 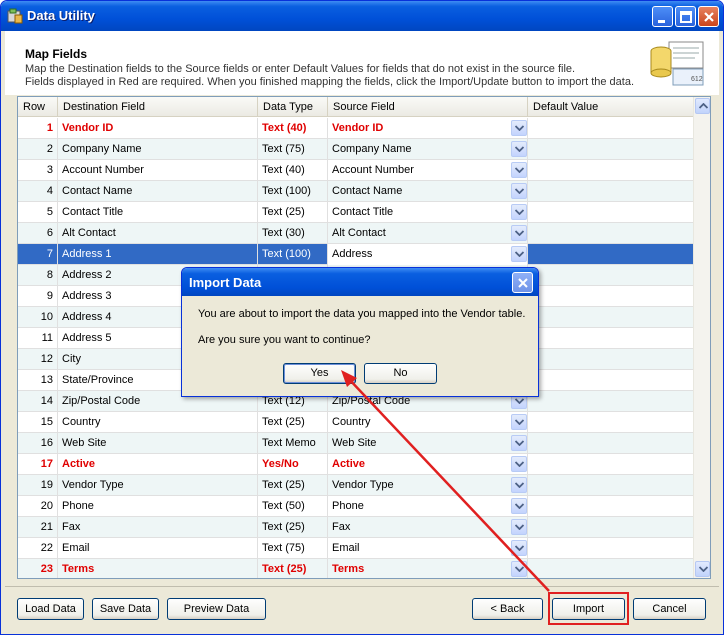 I want to click on row-number-cell: 9, so click(x=38, y=296).